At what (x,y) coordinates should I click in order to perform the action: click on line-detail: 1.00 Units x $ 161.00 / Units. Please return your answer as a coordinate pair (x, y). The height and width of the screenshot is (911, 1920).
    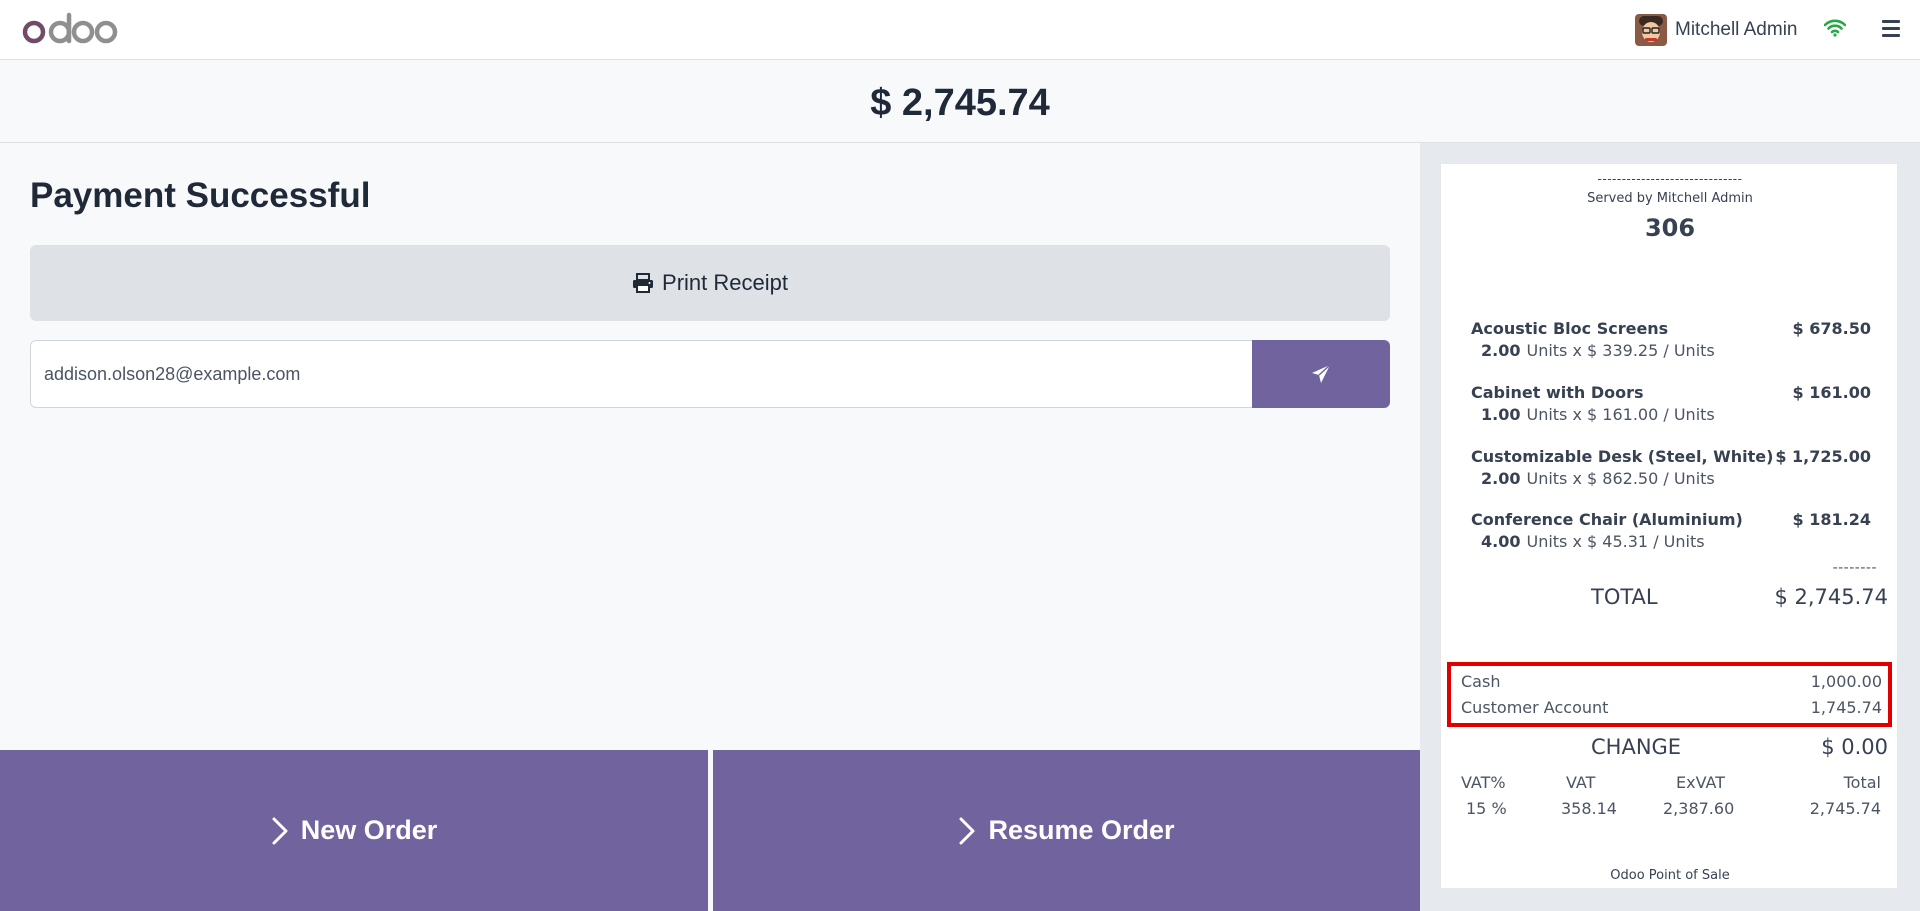
    Looking at the image, I should click on (1598, 414).